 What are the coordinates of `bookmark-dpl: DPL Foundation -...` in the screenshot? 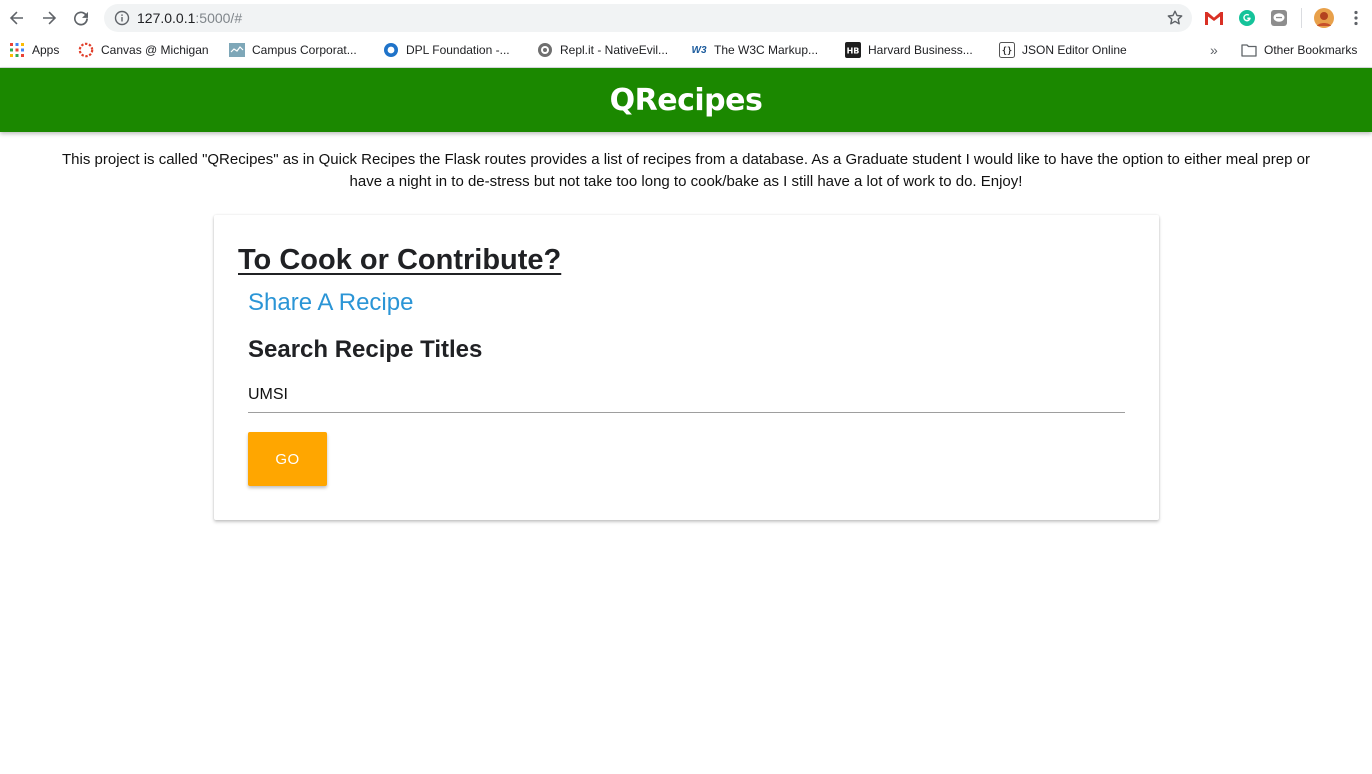 It's located at (446, 50).